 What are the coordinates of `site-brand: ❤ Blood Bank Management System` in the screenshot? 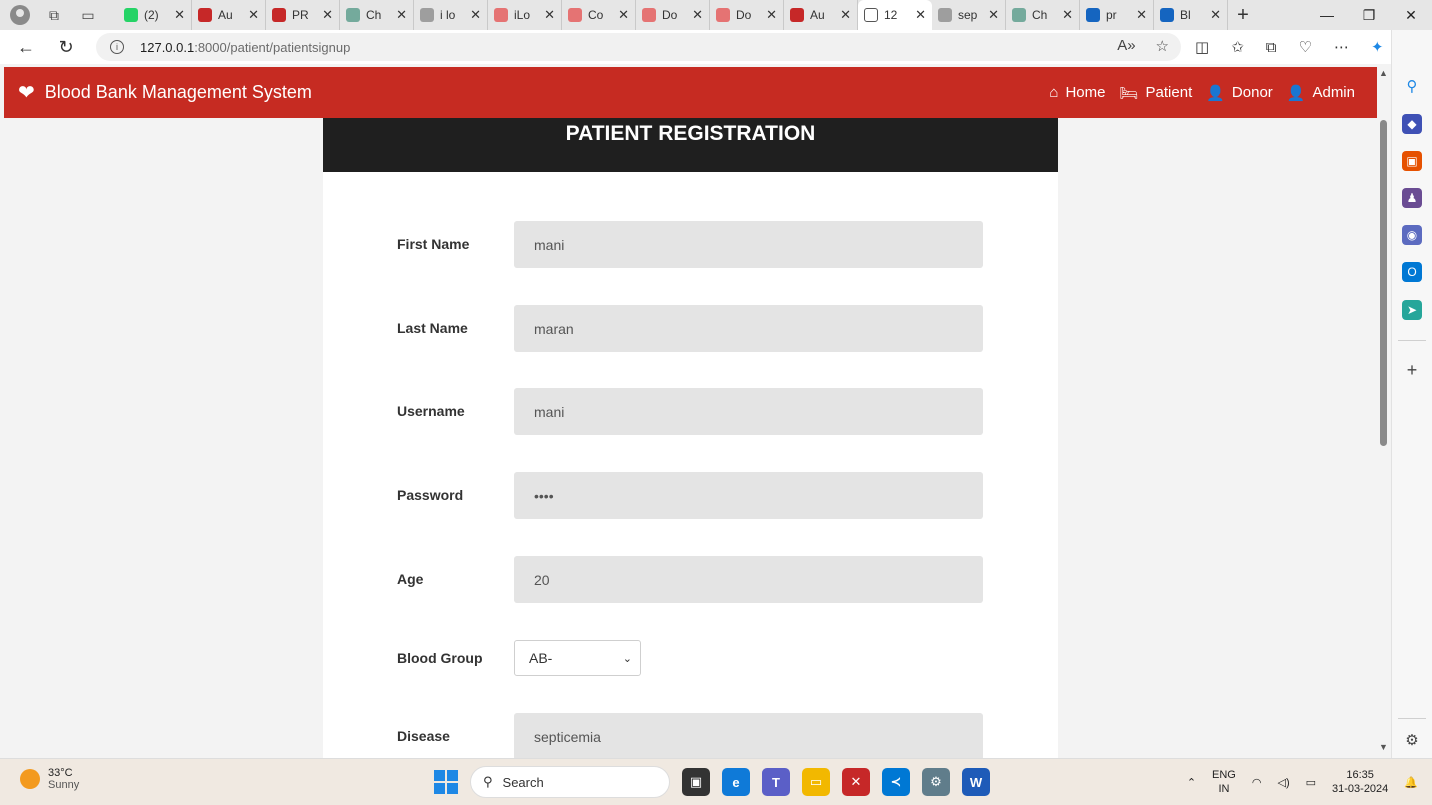 It's located at (158, 92).